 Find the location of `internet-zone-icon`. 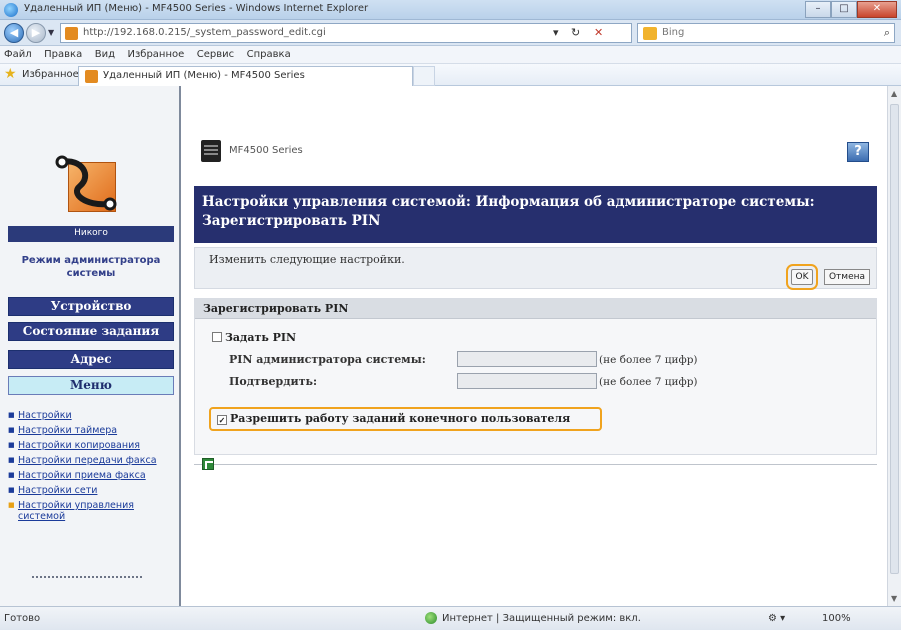

internet-zone-icon is located at coordinates (431, 618).